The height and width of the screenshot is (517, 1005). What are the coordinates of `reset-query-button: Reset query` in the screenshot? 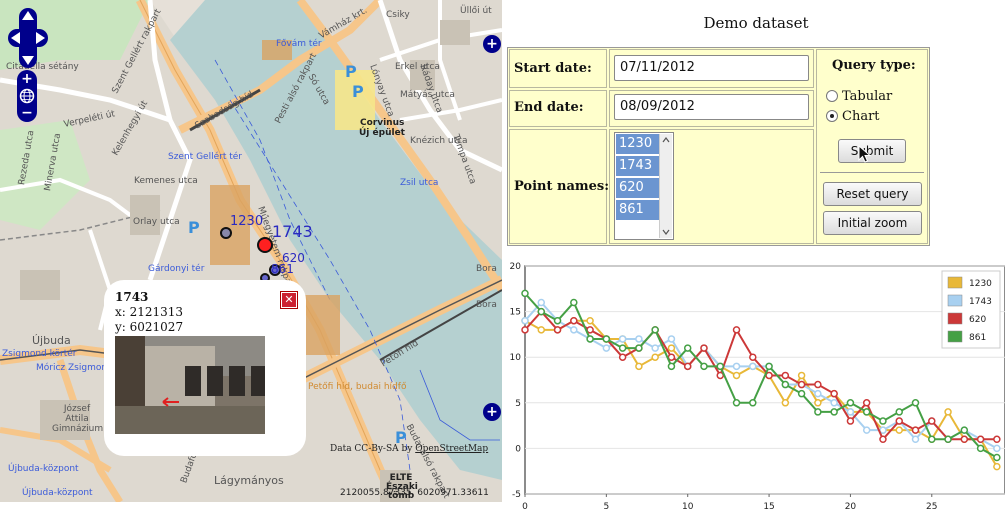 It's located at (872, 194).